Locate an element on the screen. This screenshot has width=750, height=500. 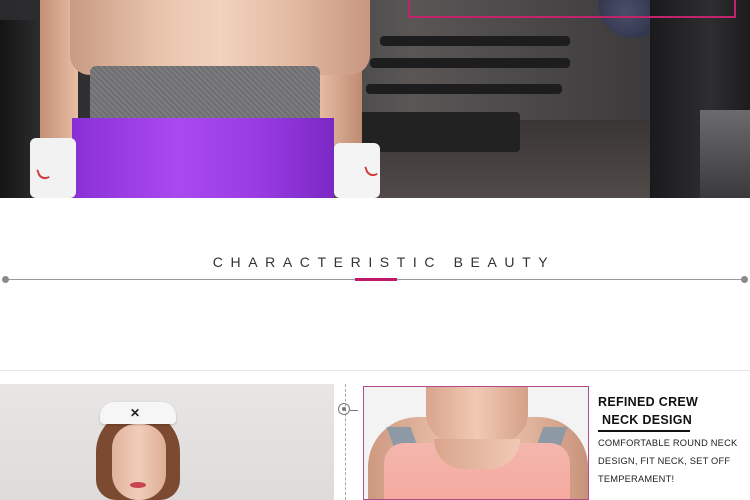
divider-dot-right is located at coordinates (744, 279).